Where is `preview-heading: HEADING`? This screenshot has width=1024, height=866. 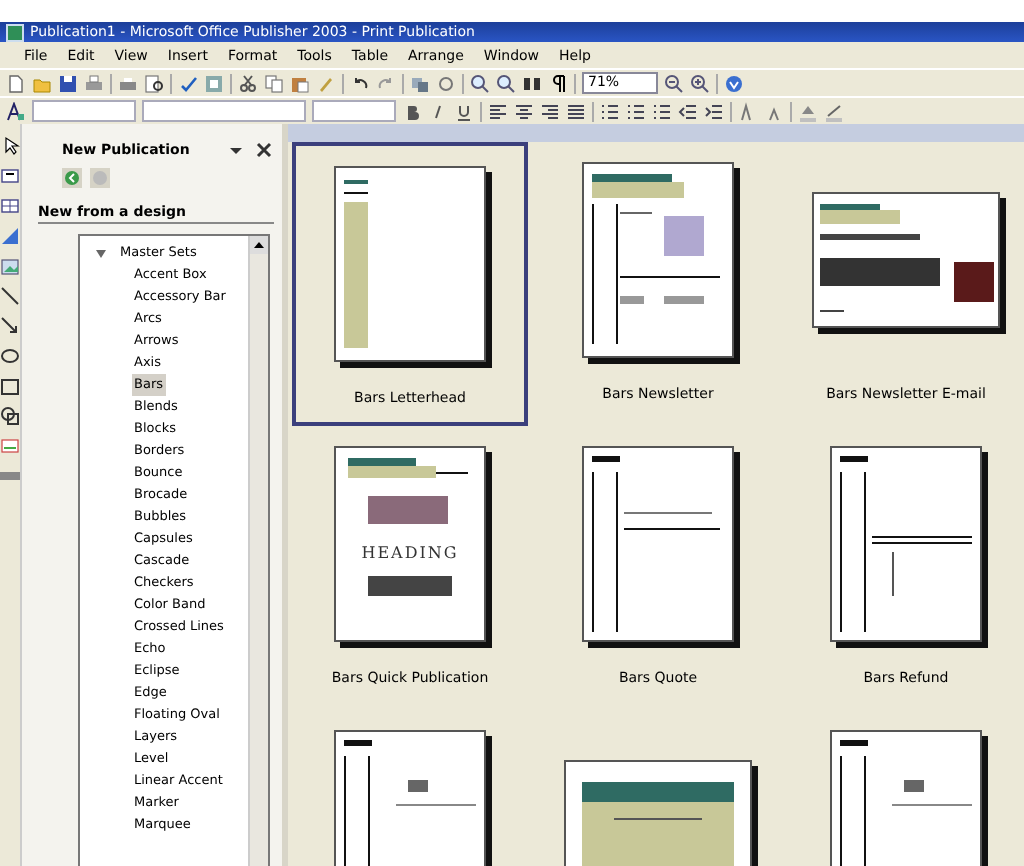
preview-heading: HEADING is located at coordinates (410, 552).